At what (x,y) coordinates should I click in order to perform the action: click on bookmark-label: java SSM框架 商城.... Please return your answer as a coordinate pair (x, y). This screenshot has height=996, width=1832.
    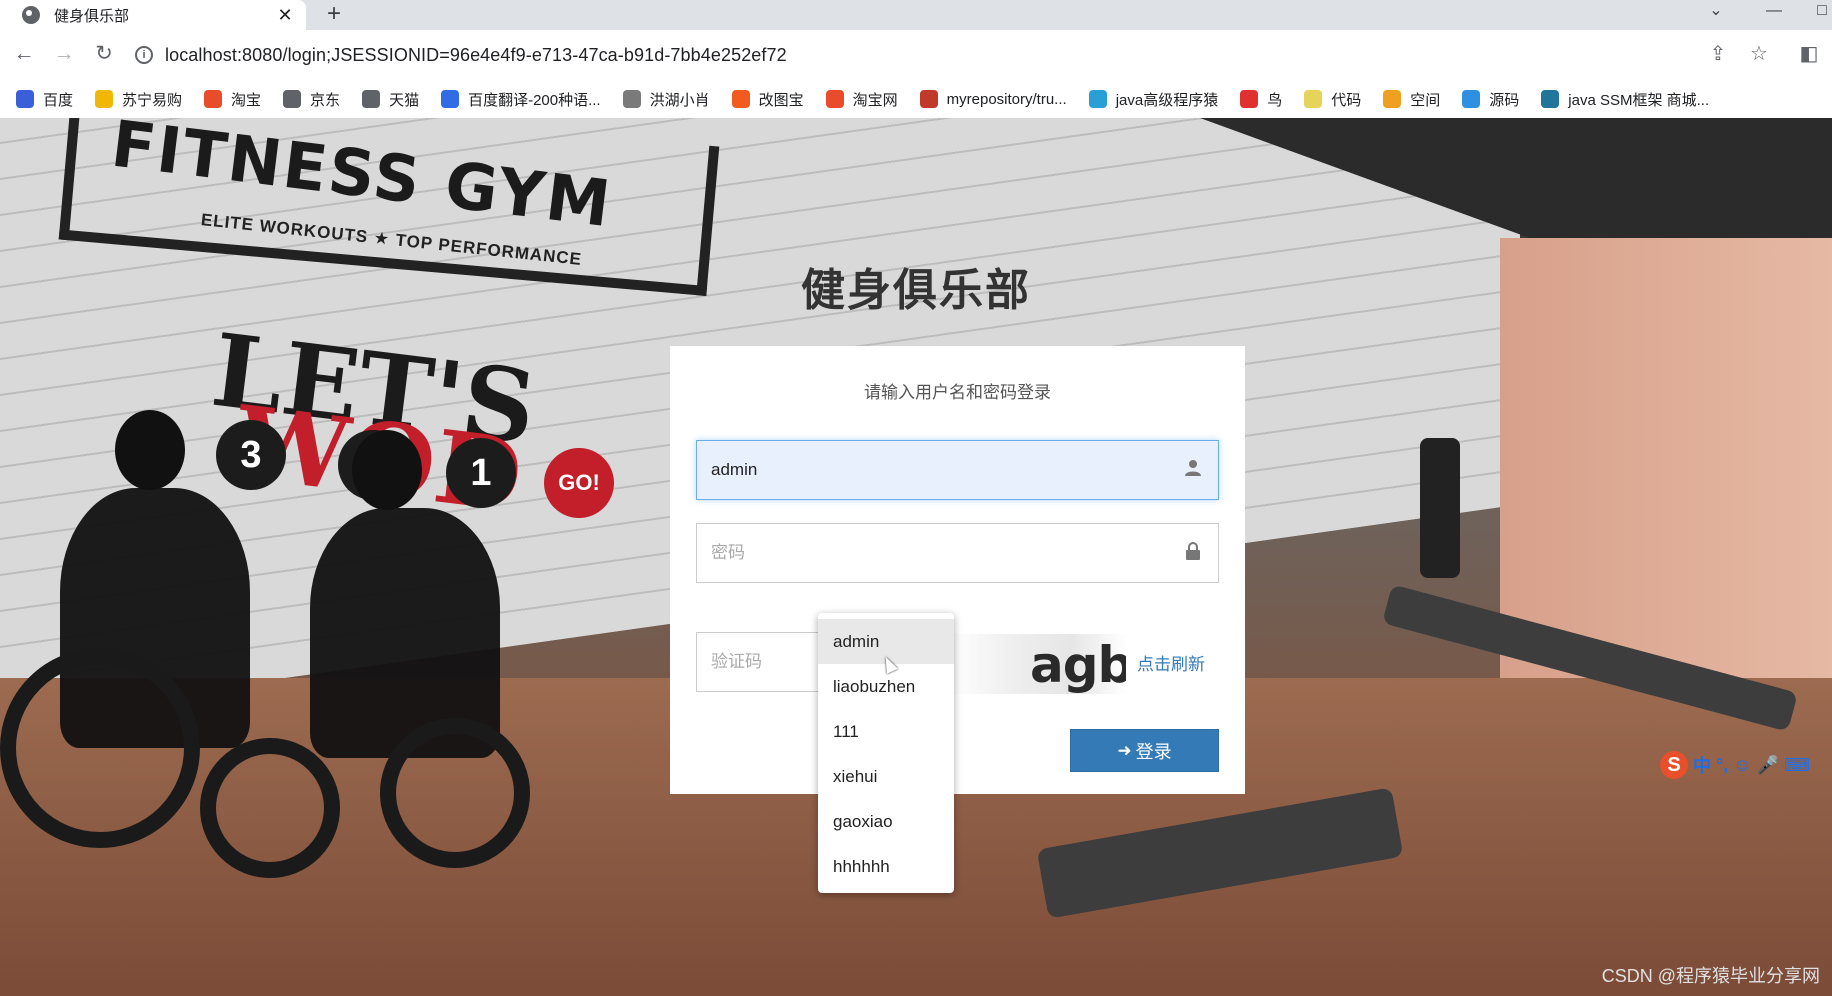
    Looking at the image, I should click on (1639, 100).